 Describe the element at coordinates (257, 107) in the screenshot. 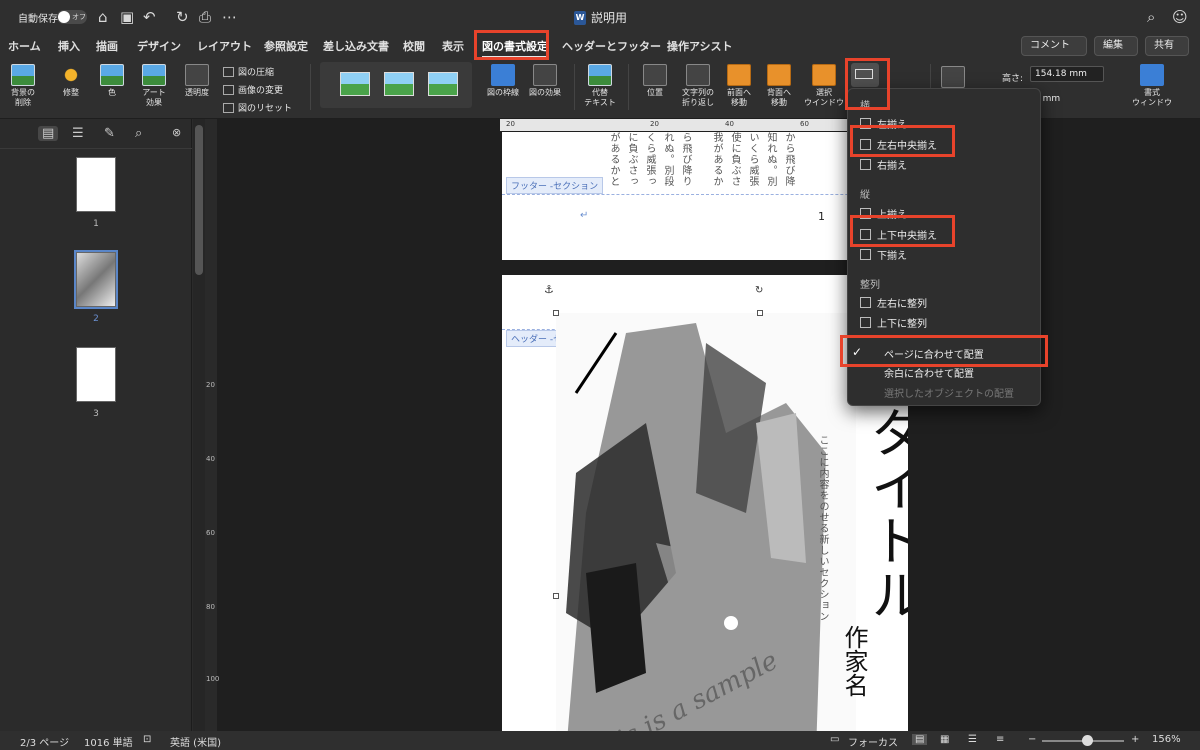

I see `reset-picture-button: 図のリセット` at that location.